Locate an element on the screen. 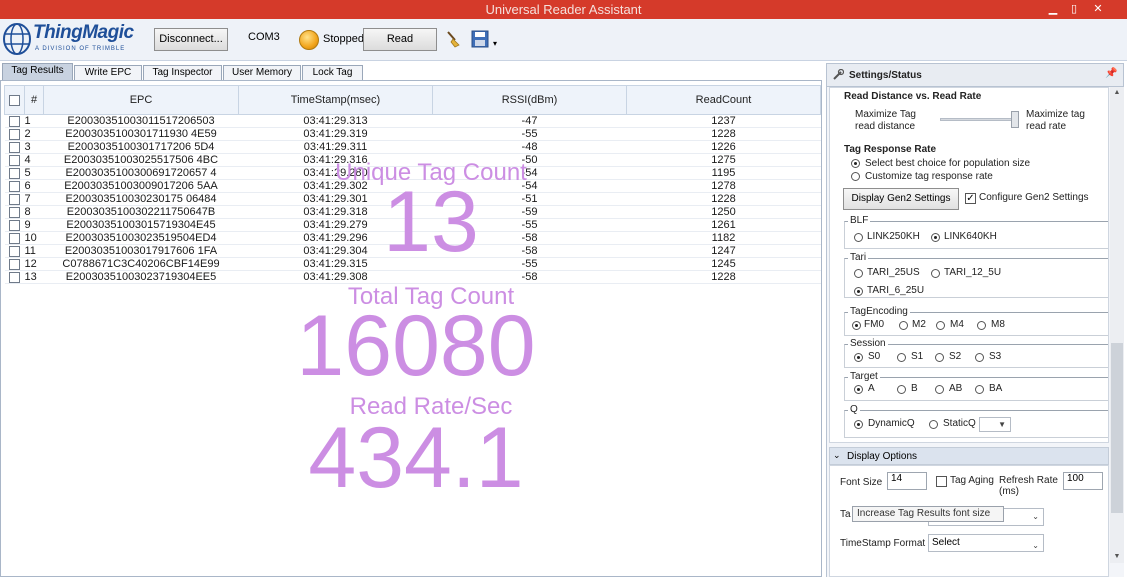 The height and width of the screenshot is (577, 1127). column-header-readcount: ReadCount is located at coordinates (723, 100).